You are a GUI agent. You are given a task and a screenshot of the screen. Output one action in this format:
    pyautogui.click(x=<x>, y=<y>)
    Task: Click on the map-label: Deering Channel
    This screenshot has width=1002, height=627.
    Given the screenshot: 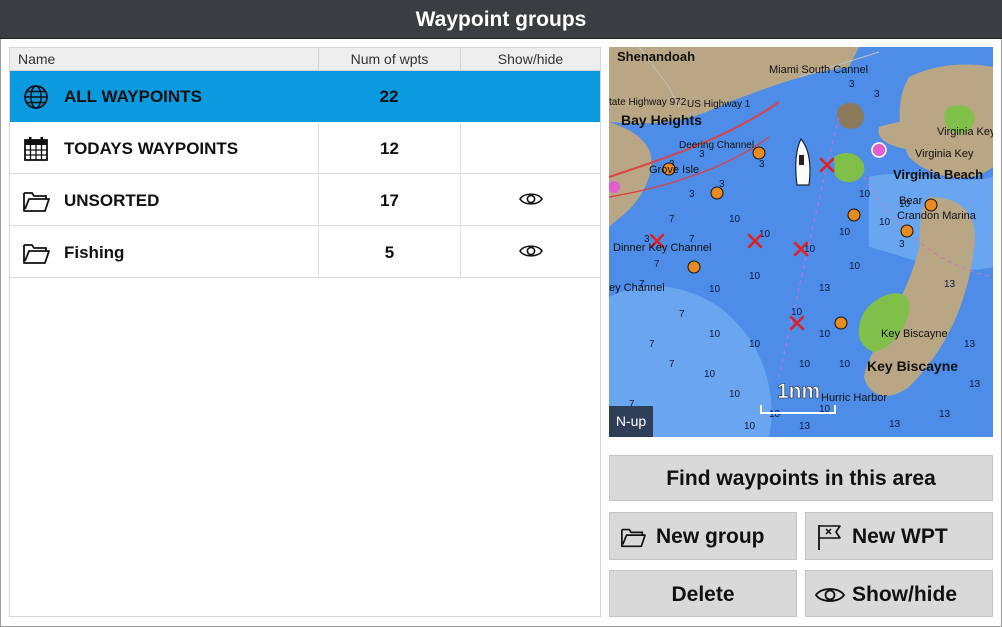 What is the action you would take?
    pyautogui.click(x=716, y=145)
    